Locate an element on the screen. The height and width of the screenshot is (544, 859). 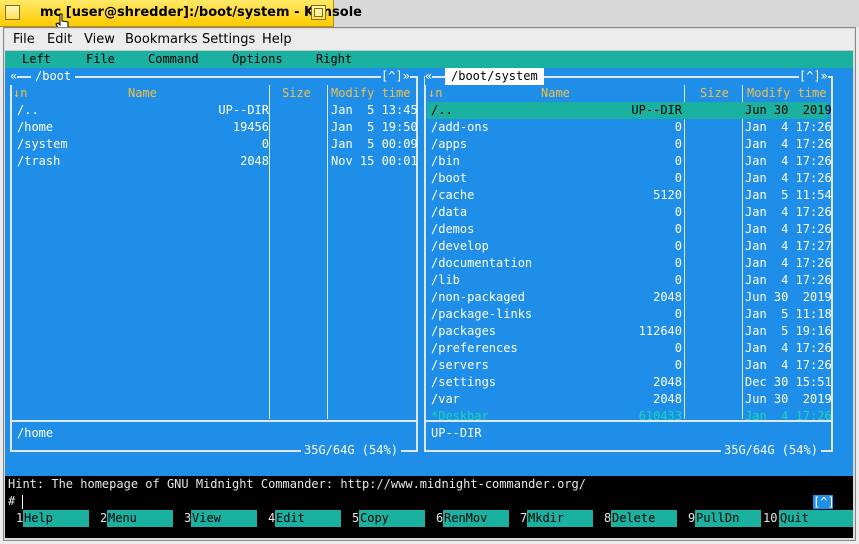
fkey-pulldn-button: PullDn is located at coordinates (728, 518).